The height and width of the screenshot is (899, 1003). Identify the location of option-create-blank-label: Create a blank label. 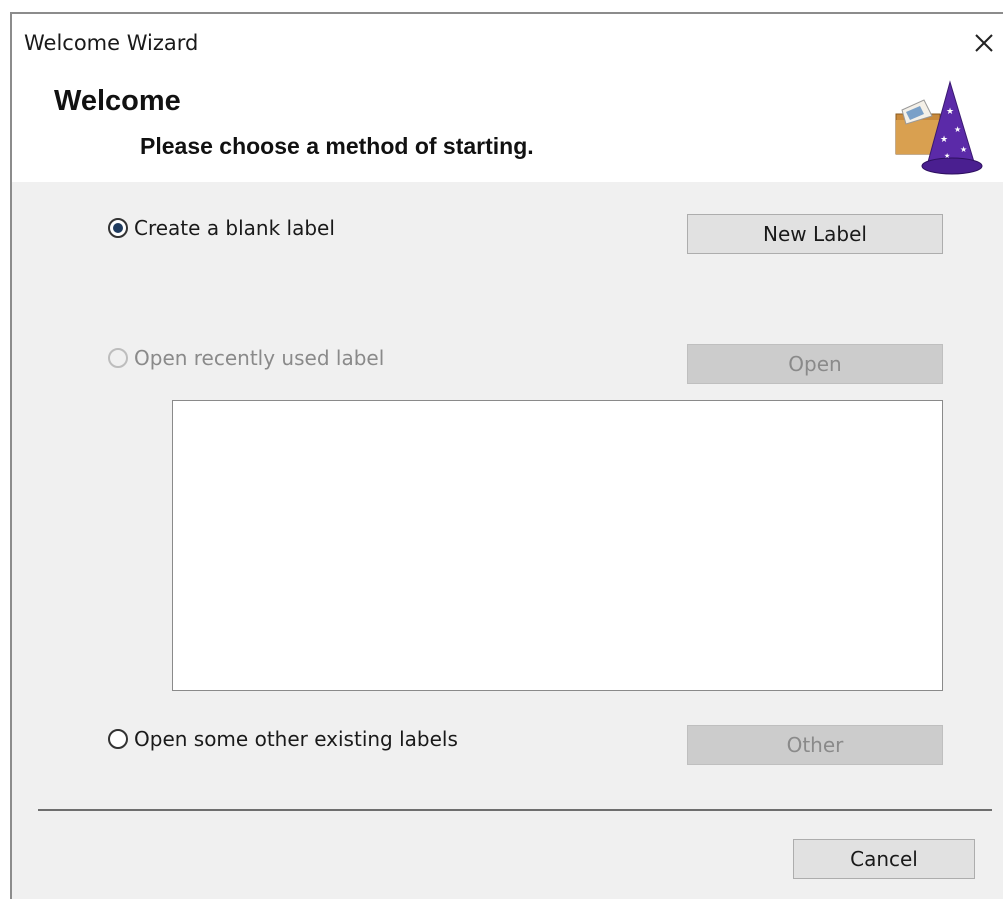
(221, 228).